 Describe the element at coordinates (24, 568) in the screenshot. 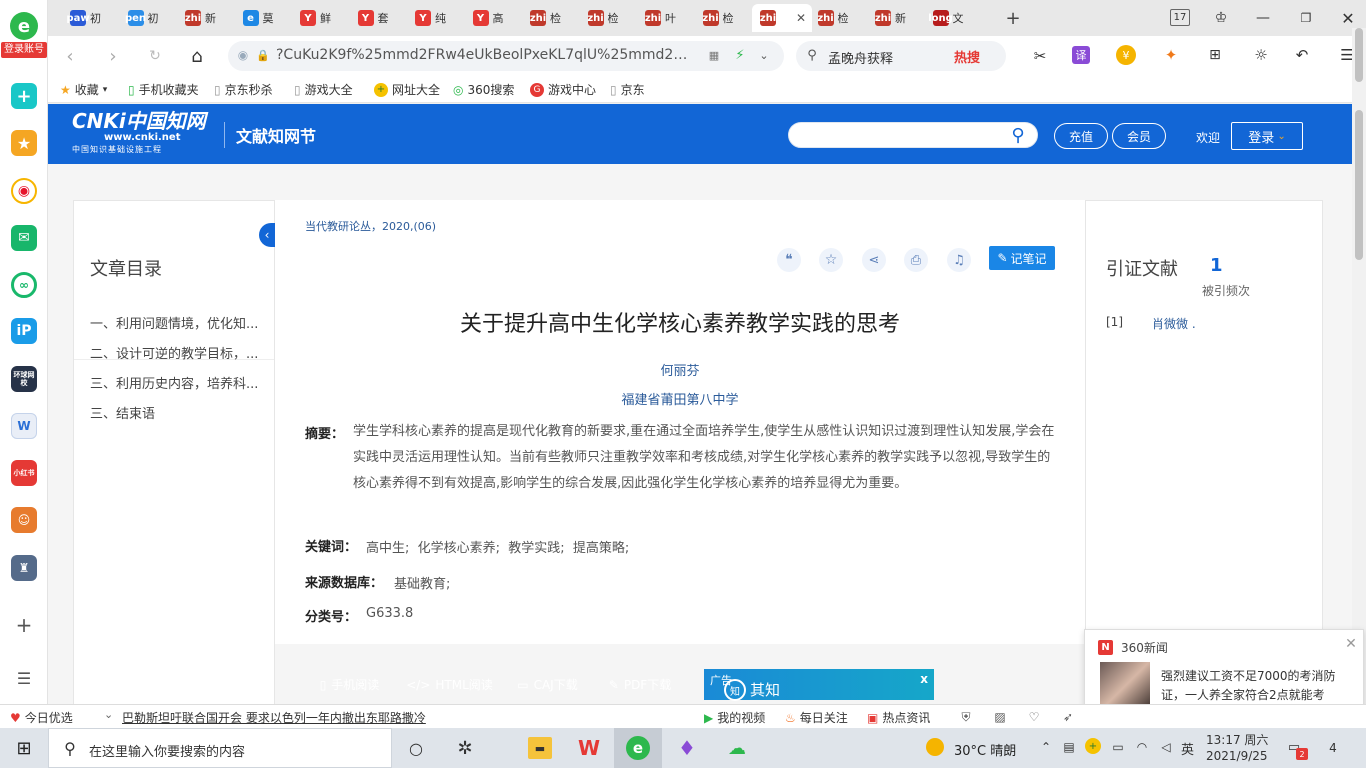

I see `game2-icon: ♜` at that location.